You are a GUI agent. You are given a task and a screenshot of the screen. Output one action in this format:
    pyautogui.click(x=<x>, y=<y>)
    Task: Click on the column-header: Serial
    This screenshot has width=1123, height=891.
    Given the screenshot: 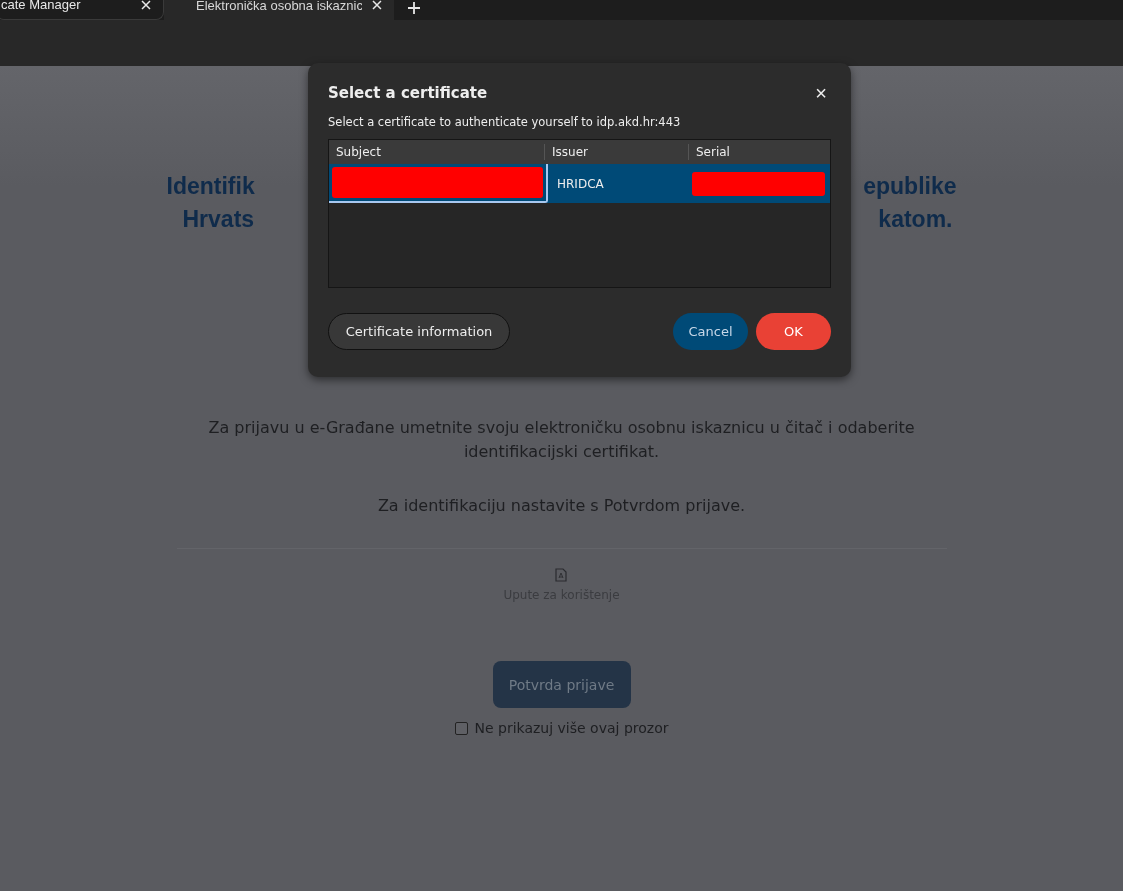 What is the action you would take?
    pyautogui.click(x=759, y=152)
    